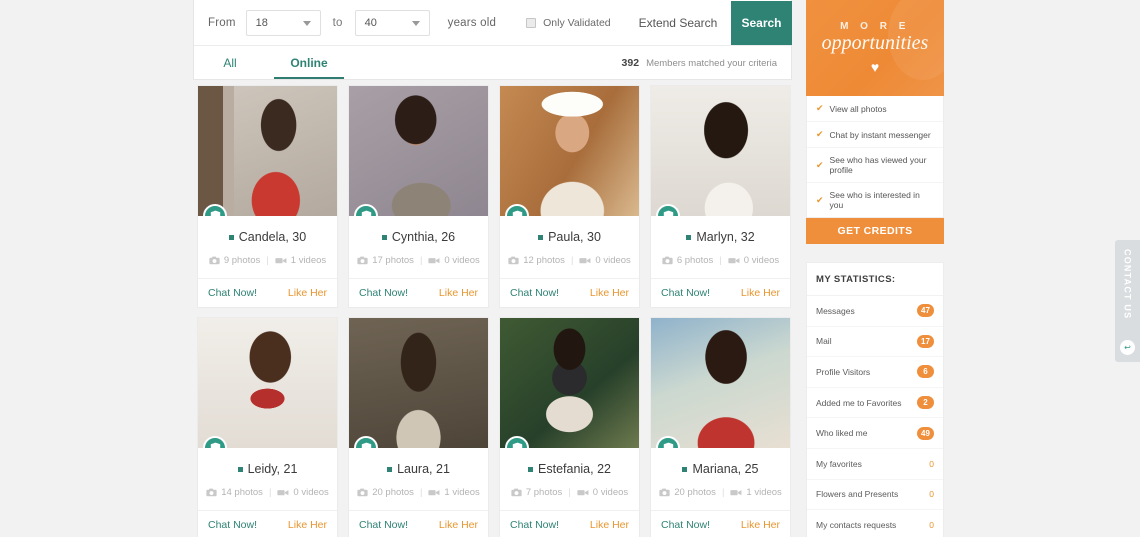  What do you see at coordinates (267, 473) in the screenshot?
I see `profile-info: Leidy, 21 14 photos | 0 videos` at bounding box center [267, 473].